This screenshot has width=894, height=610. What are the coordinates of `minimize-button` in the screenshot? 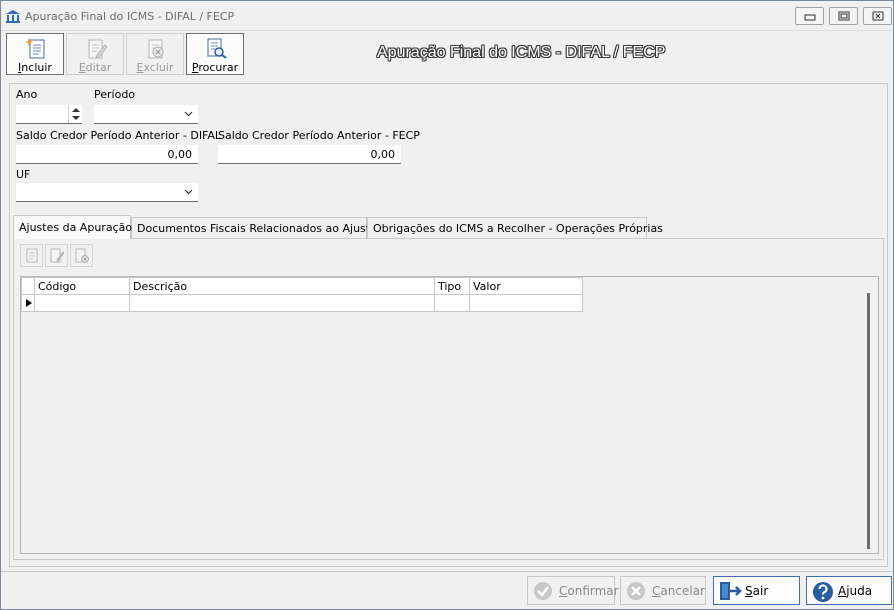 It's located at (809, 16).